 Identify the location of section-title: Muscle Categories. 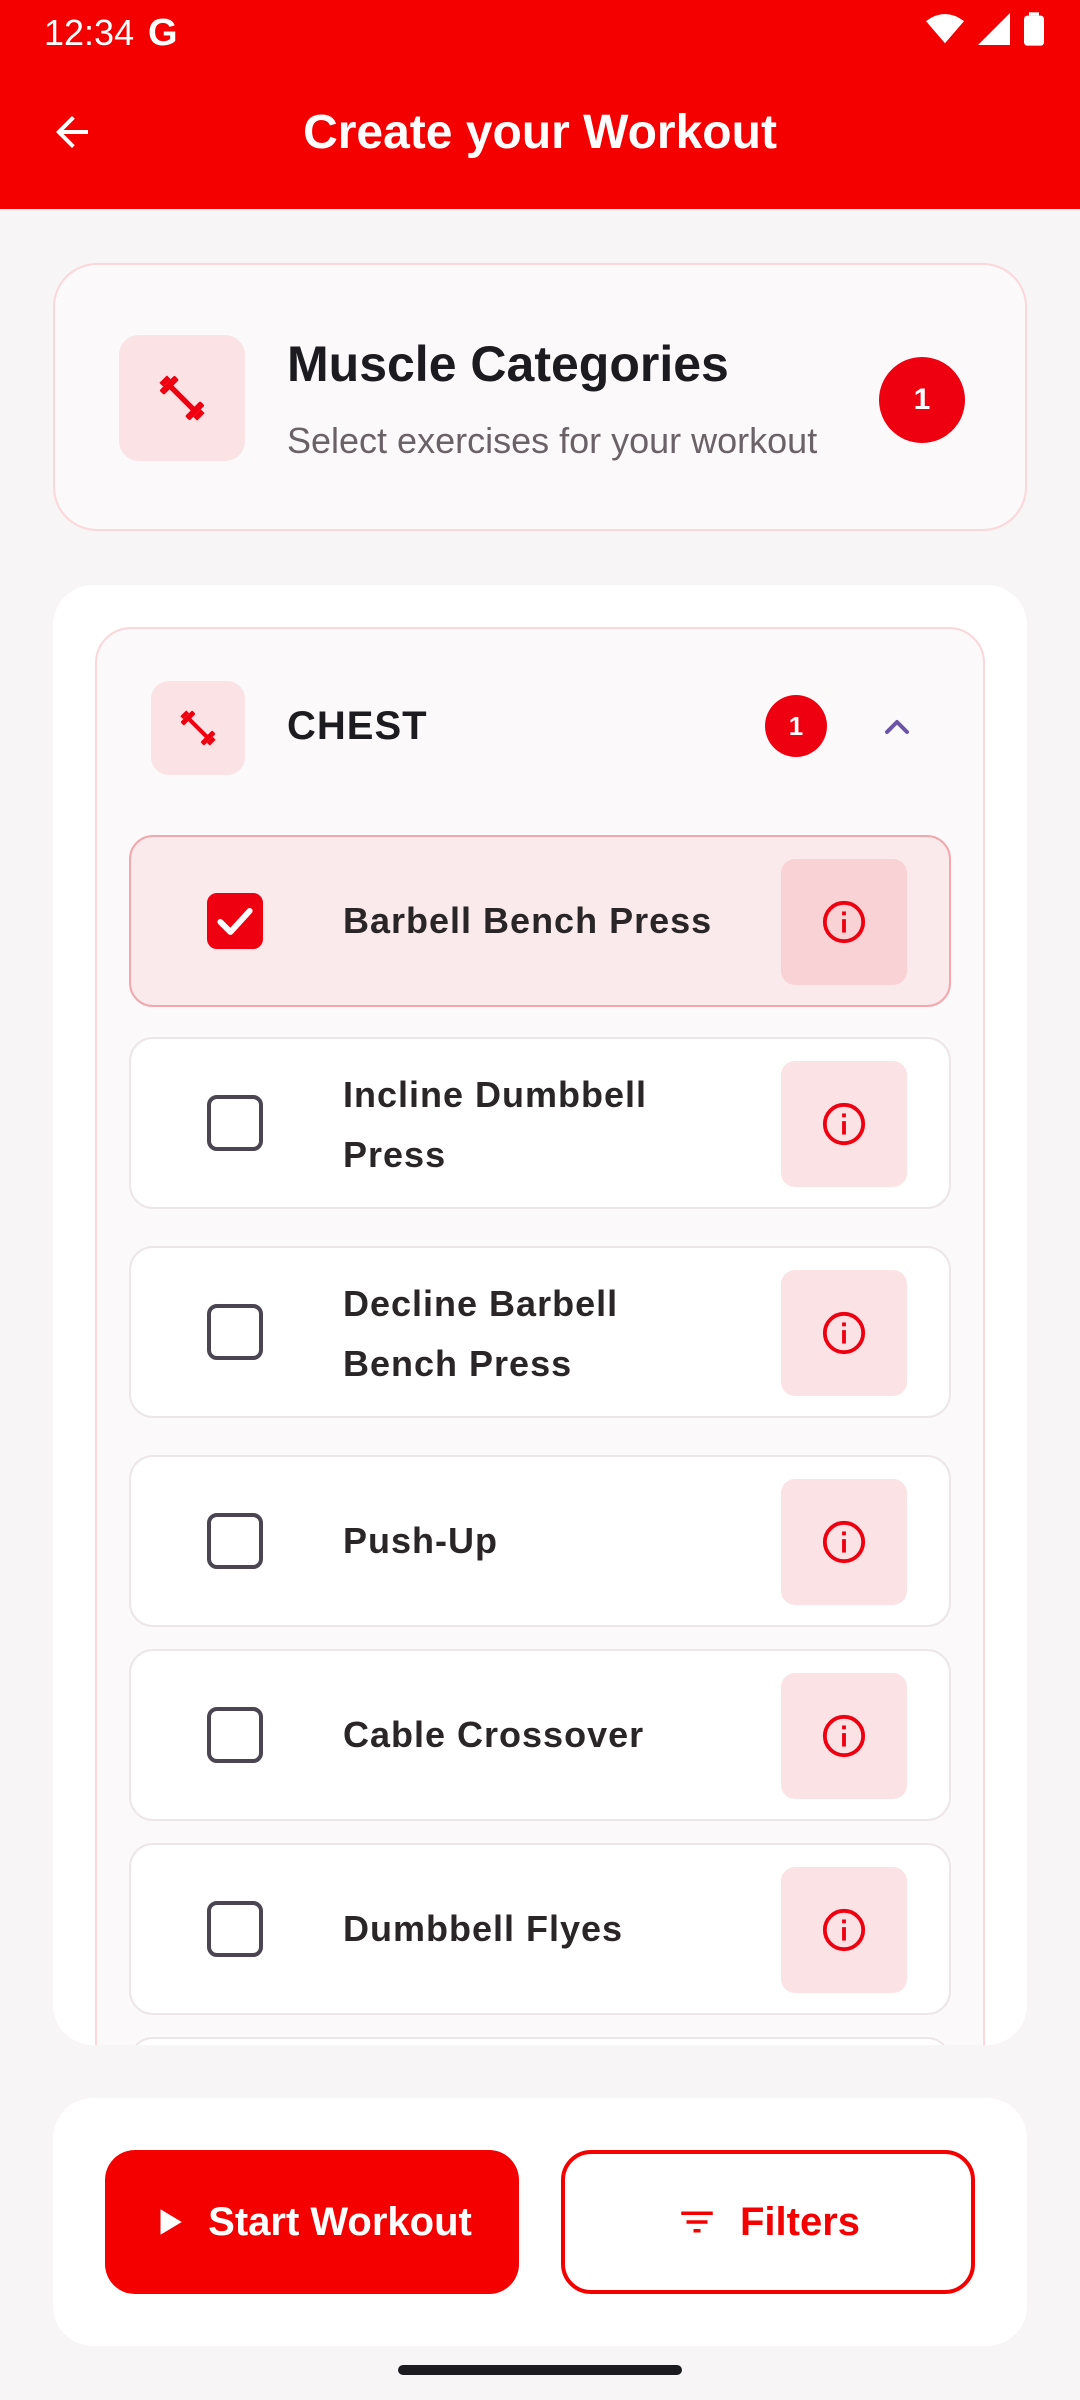
(508, 364).